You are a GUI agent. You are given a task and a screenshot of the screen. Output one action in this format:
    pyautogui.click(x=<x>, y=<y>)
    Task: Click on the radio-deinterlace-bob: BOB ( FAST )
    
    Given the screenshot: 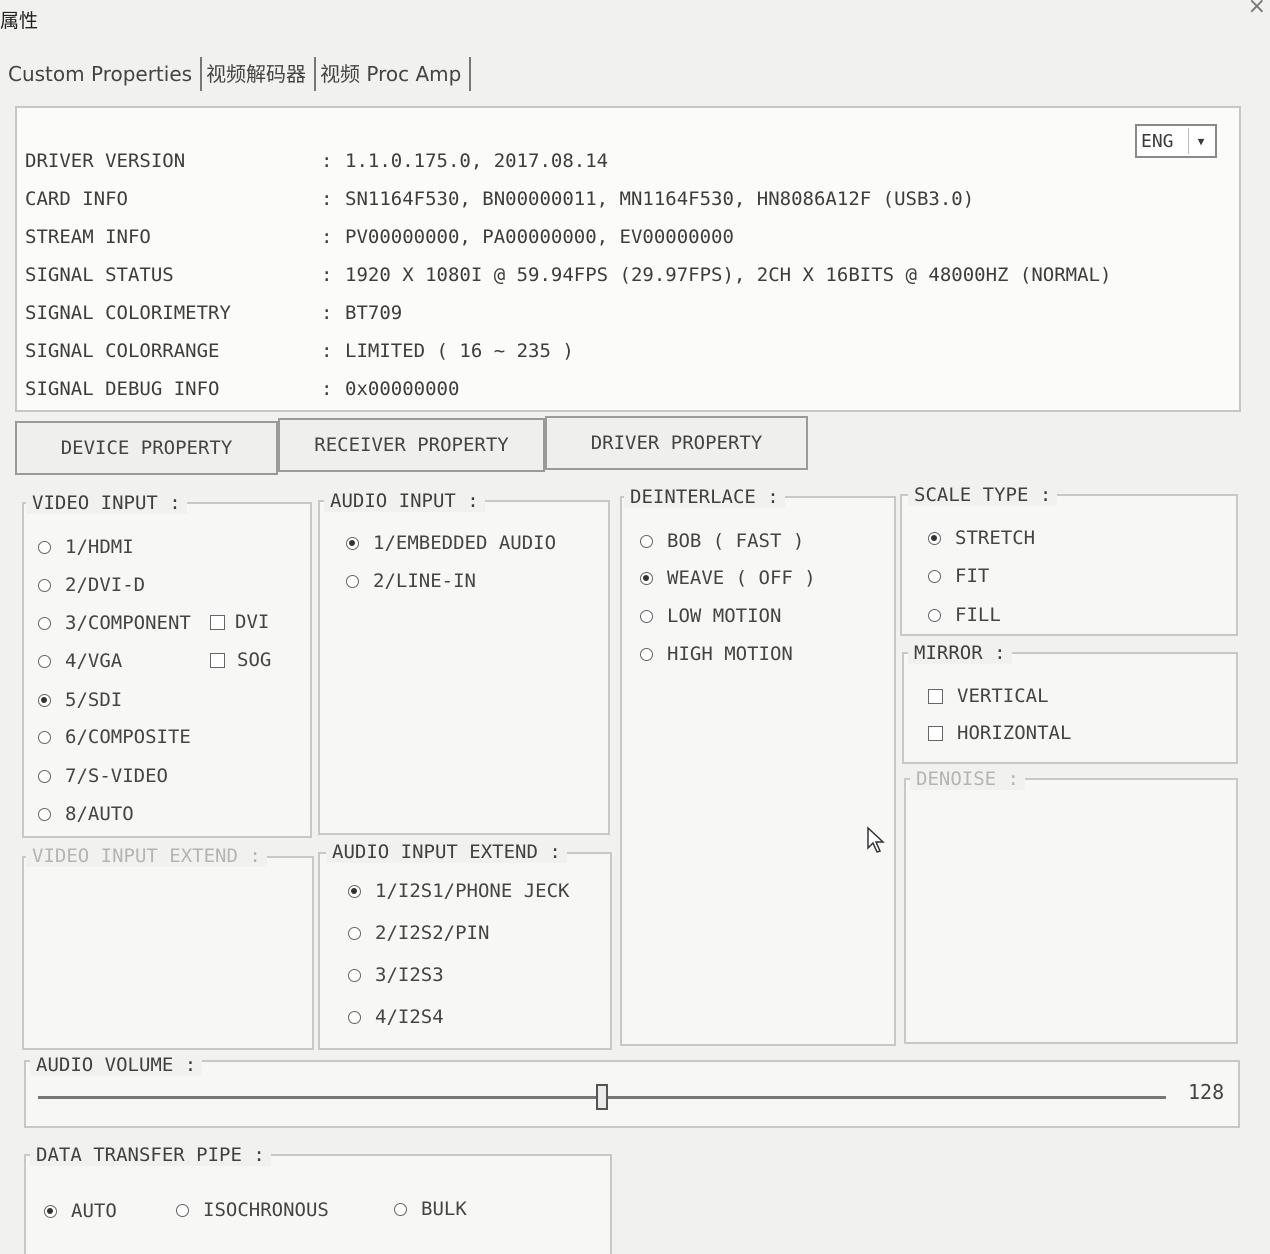 What is the action you would take?
    pyautogui.click(x=722, y=541)
    